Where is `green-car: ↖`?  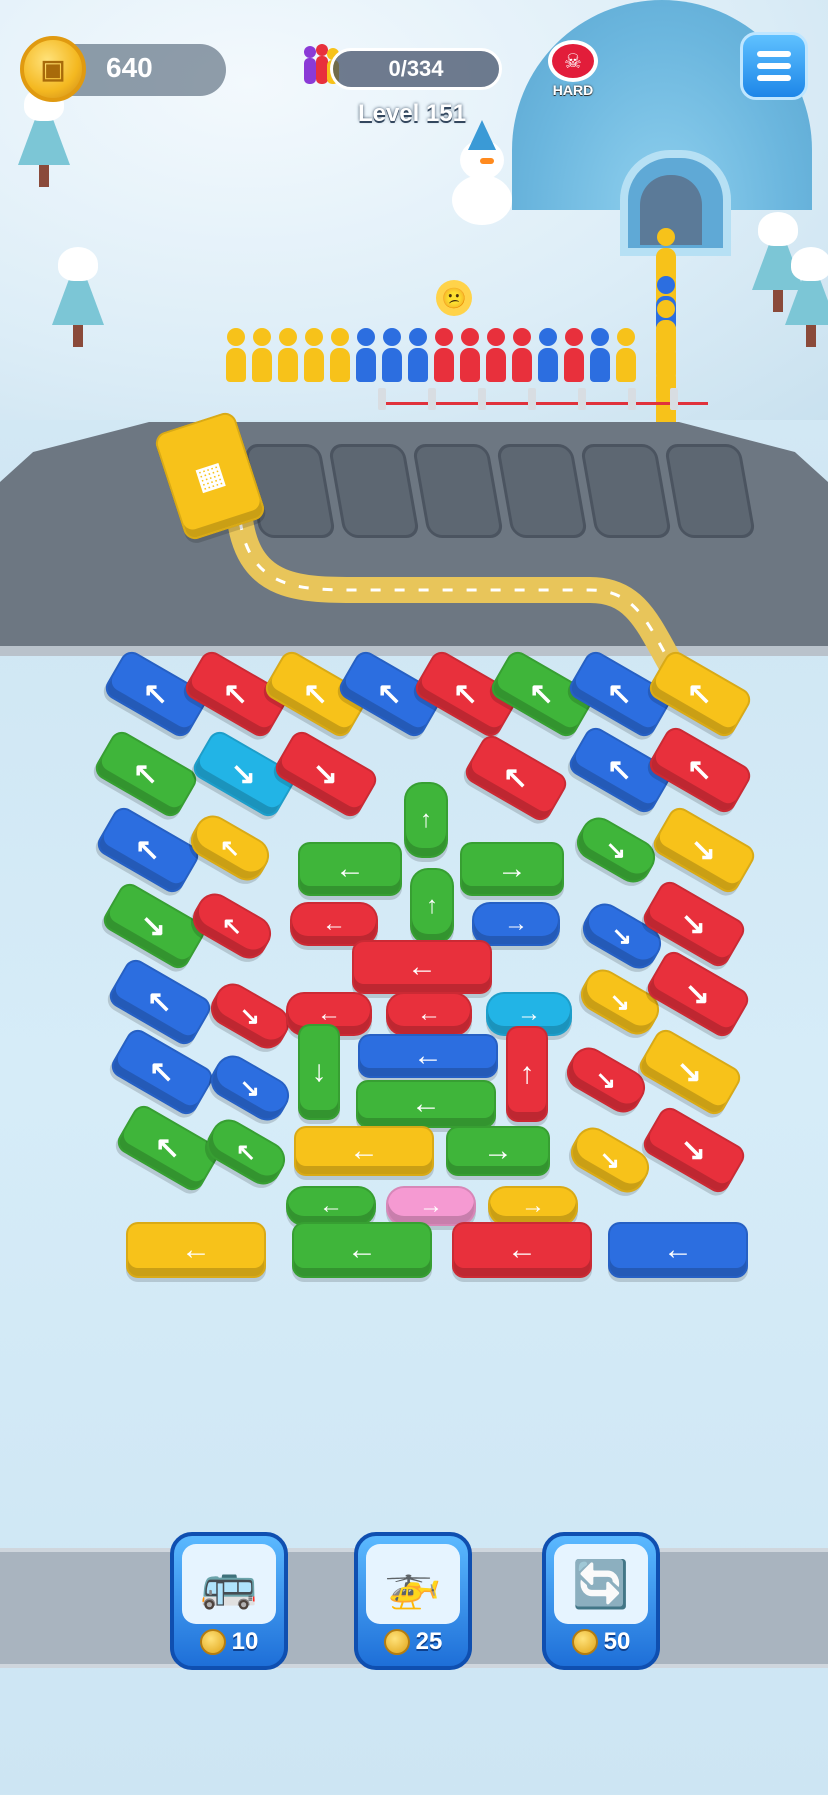 green-car: ↖ is located at coordinates (246, 1152).